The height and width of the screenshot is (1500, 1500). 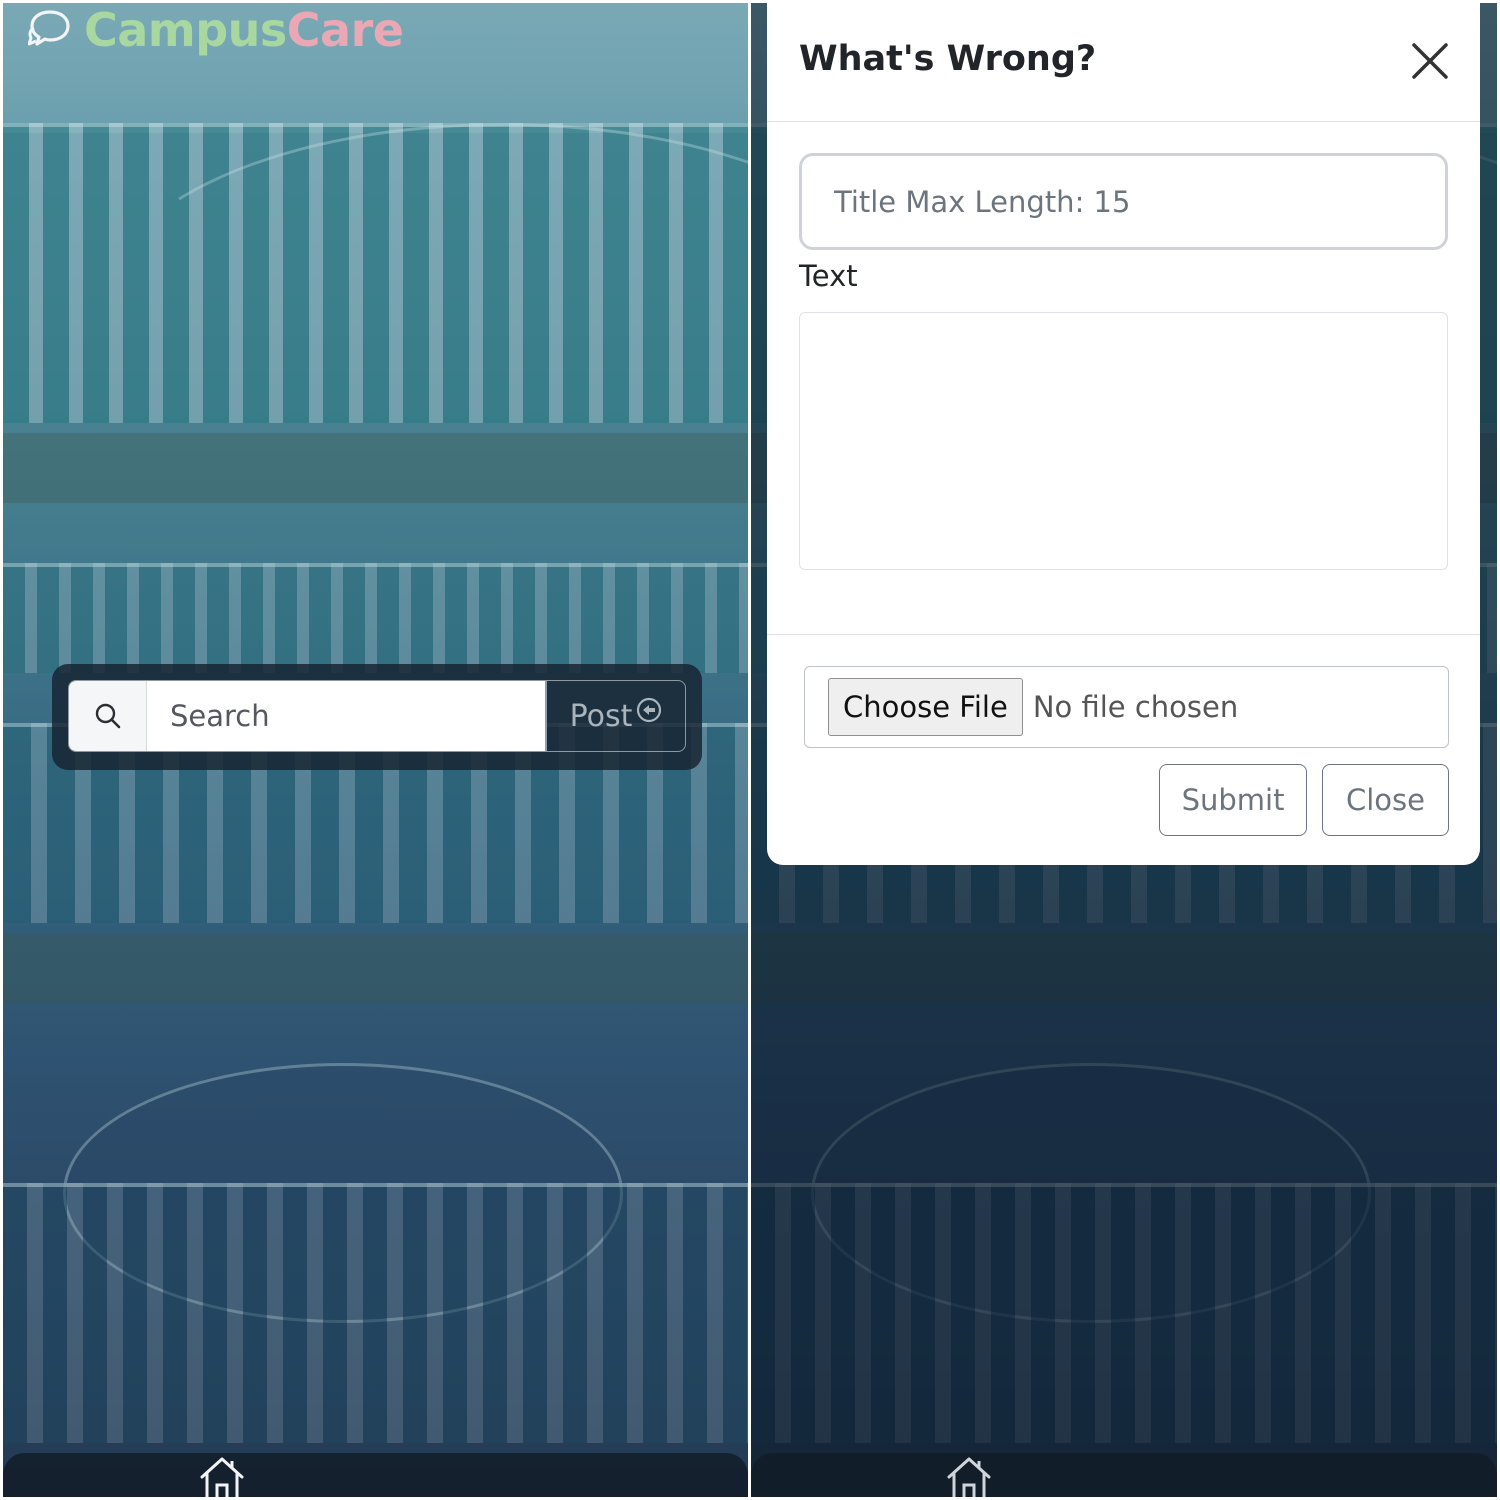 I want to click on modal-title: What's Wrong?, so click(x=948, y=59).